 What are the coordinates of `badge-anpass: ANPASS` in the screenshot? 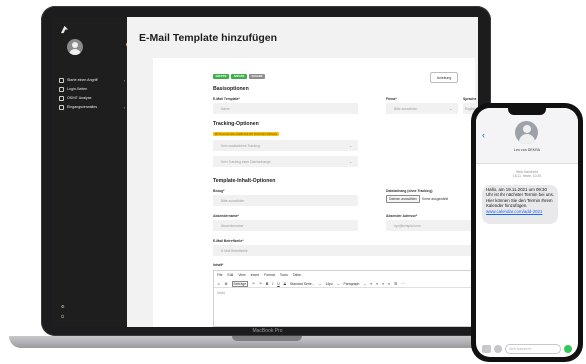 It's located at (239, 76).